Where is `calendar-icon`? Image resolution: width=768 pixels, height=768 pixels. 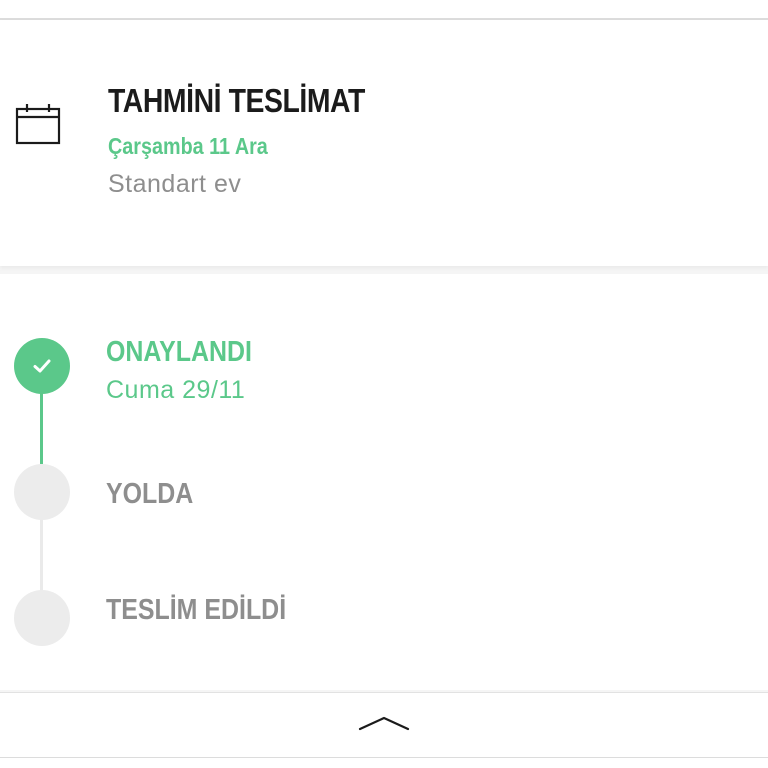
calendar-icon is located at coordinates (38, 124).